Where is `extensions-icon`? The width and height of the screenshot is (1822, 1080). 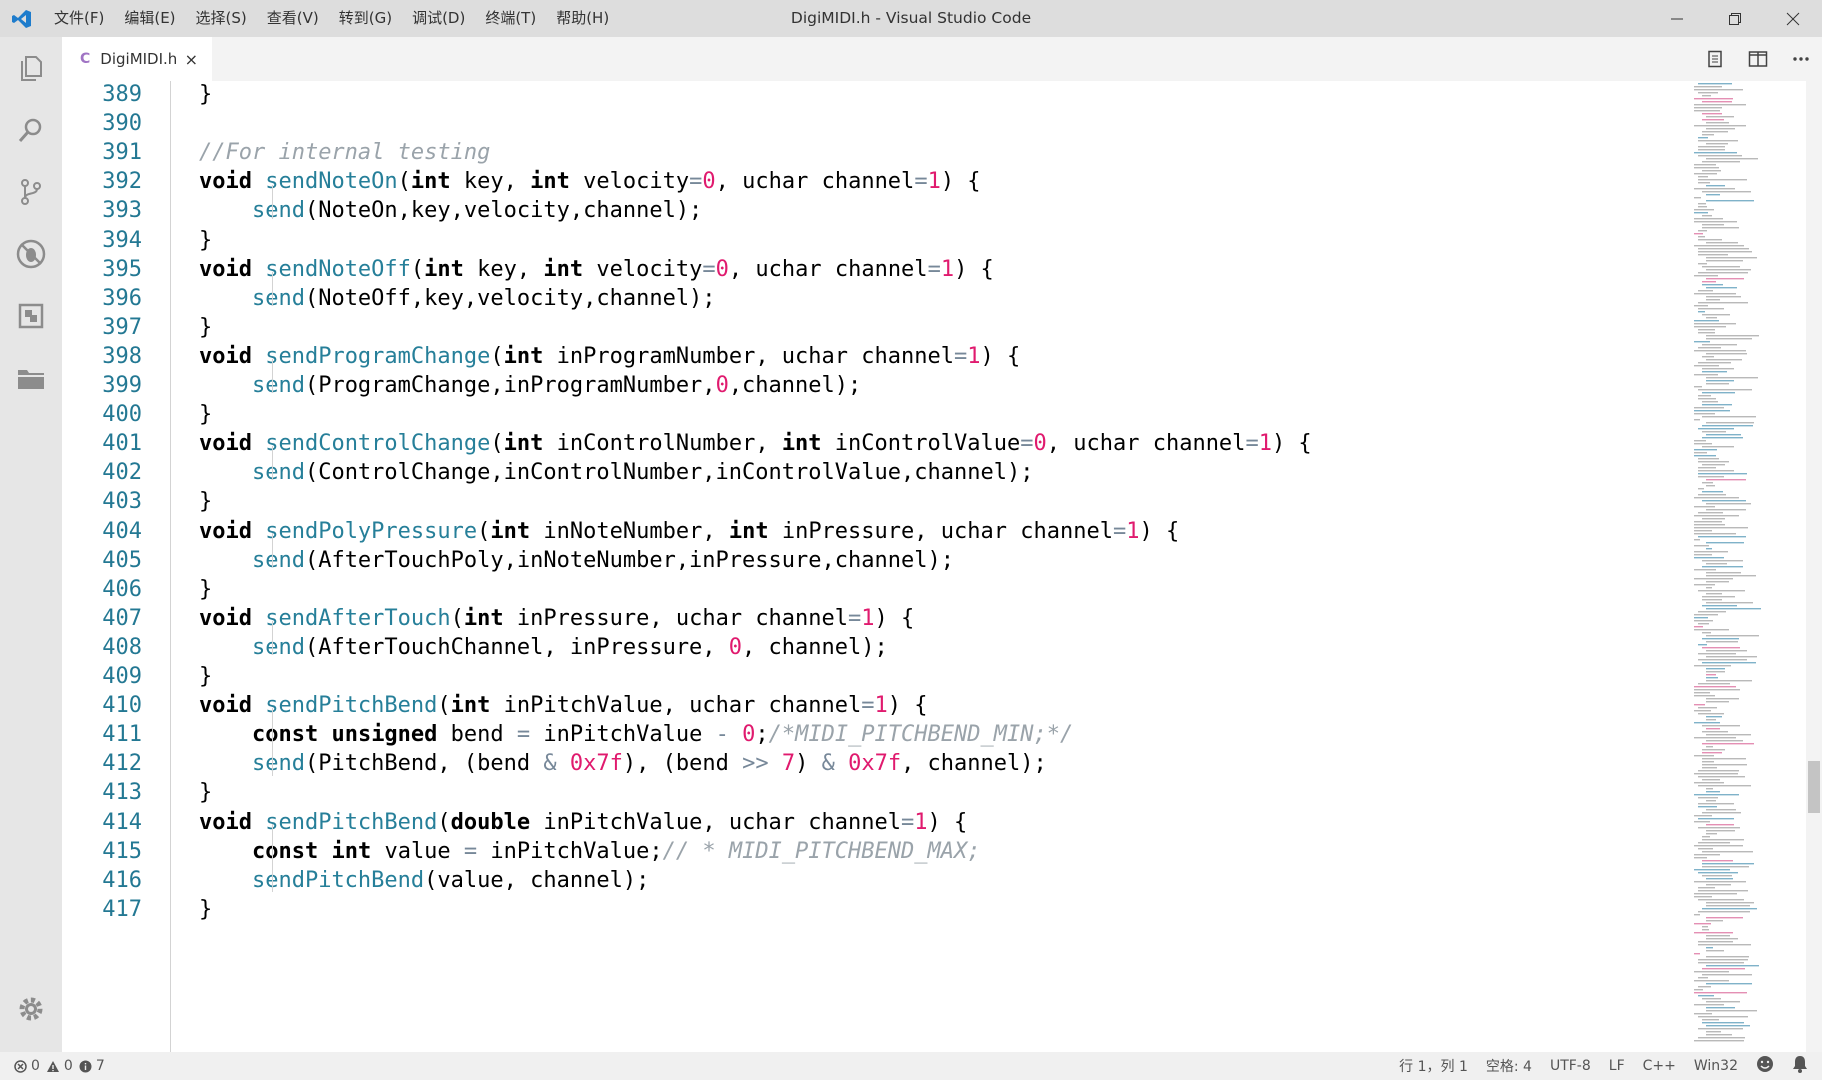 extensions-icon is located at coordinates (31, 316).